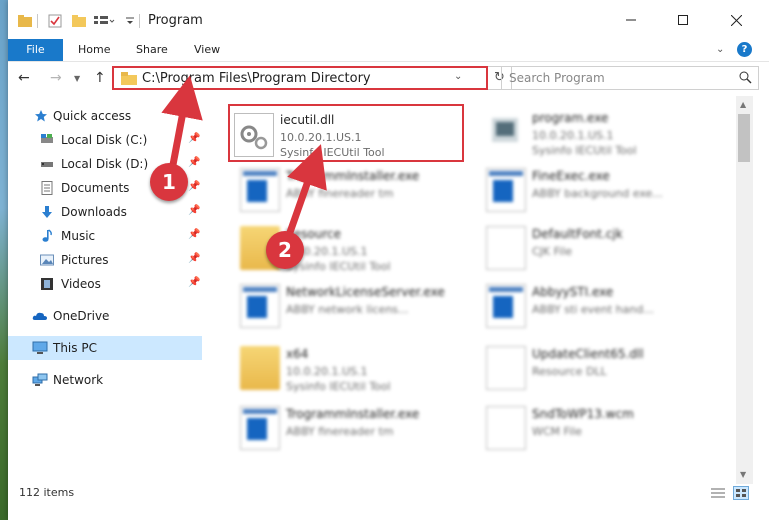  Describe the element at coordinates (631, 20) in the screenshot. I see `minimize-button` at that location.